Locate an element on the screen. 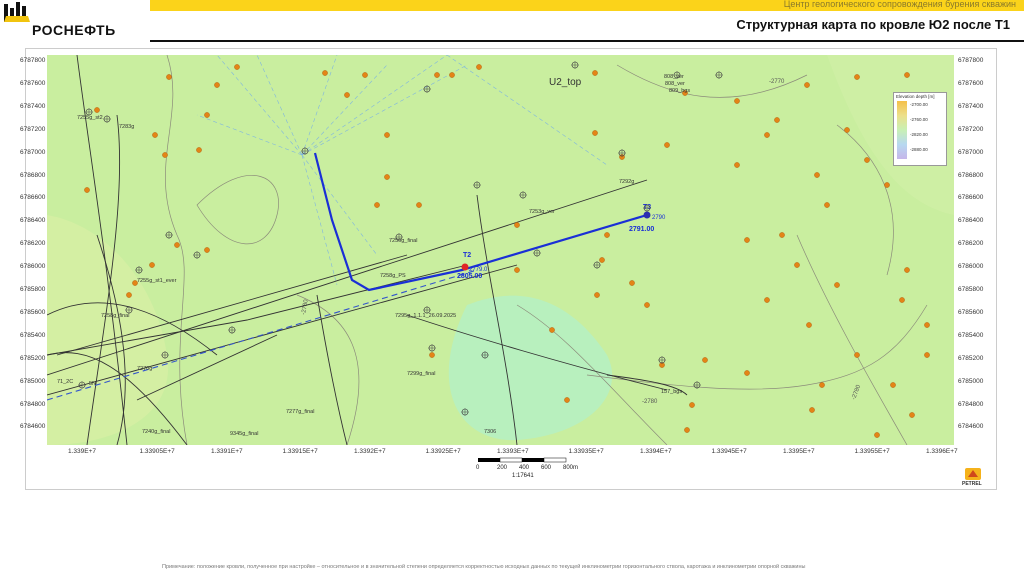 This screenshot has height=574, width=1024. well-label: 809_bgs is located at coordinates (679, 91).